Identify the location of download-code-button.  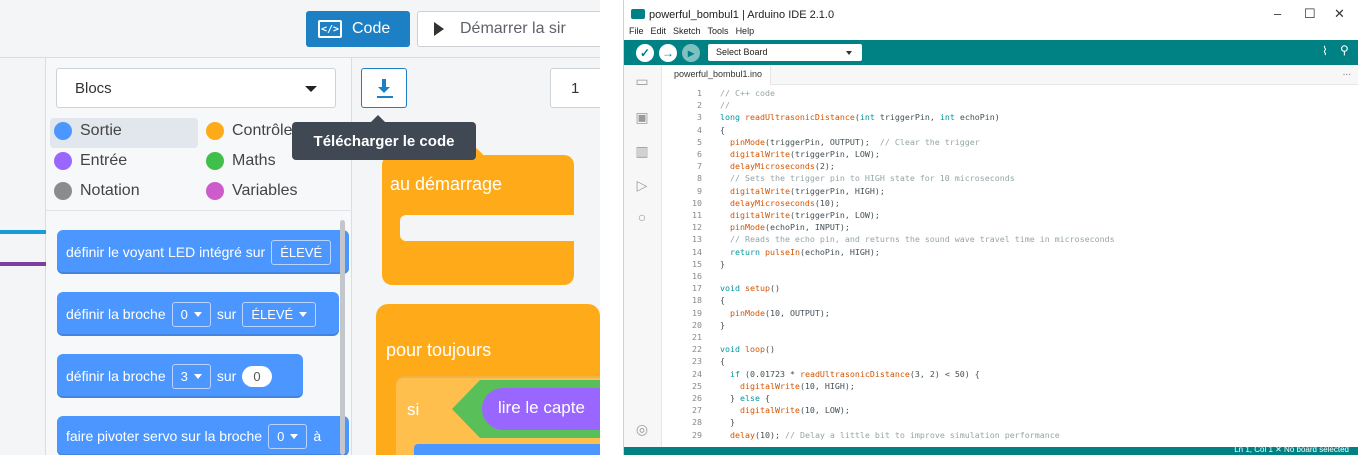
(384, 88).